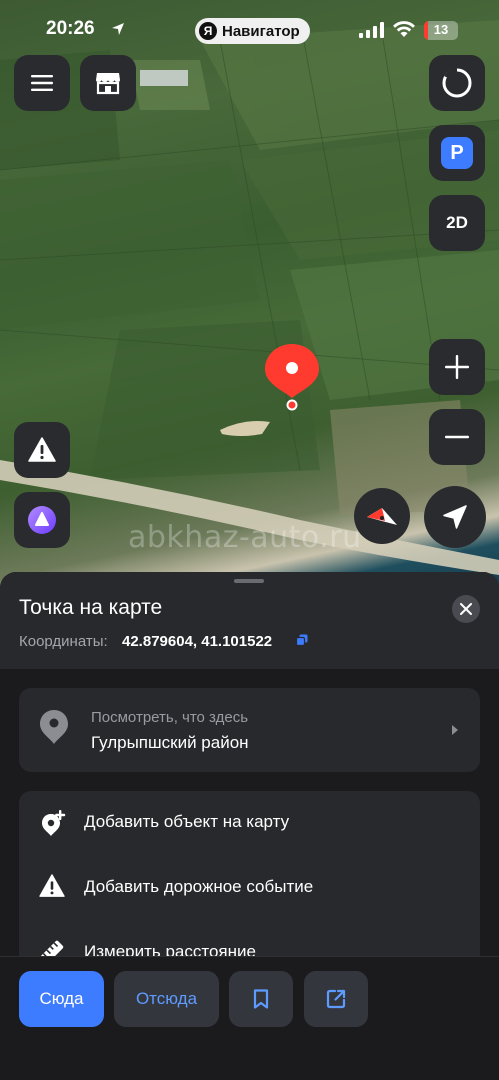 The height and width of the screenshot is (1080, 499). I want to click on close-button, so click(466, 609).